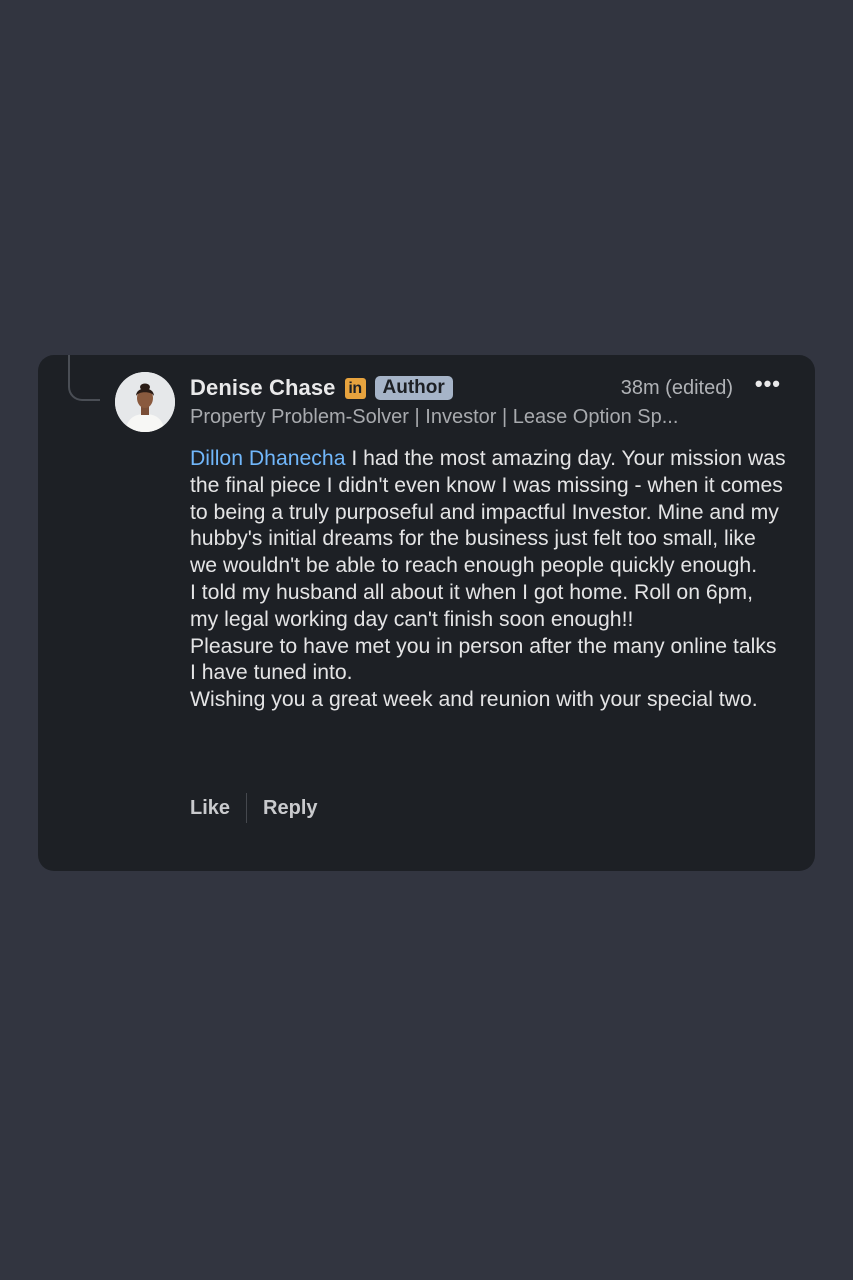 The height and width of the screenshot is (1280, 853). What do you see at coordinates (355, 388) in the screenshot?
I see `linkedin-icon: in` at bounding box center [355, 388].